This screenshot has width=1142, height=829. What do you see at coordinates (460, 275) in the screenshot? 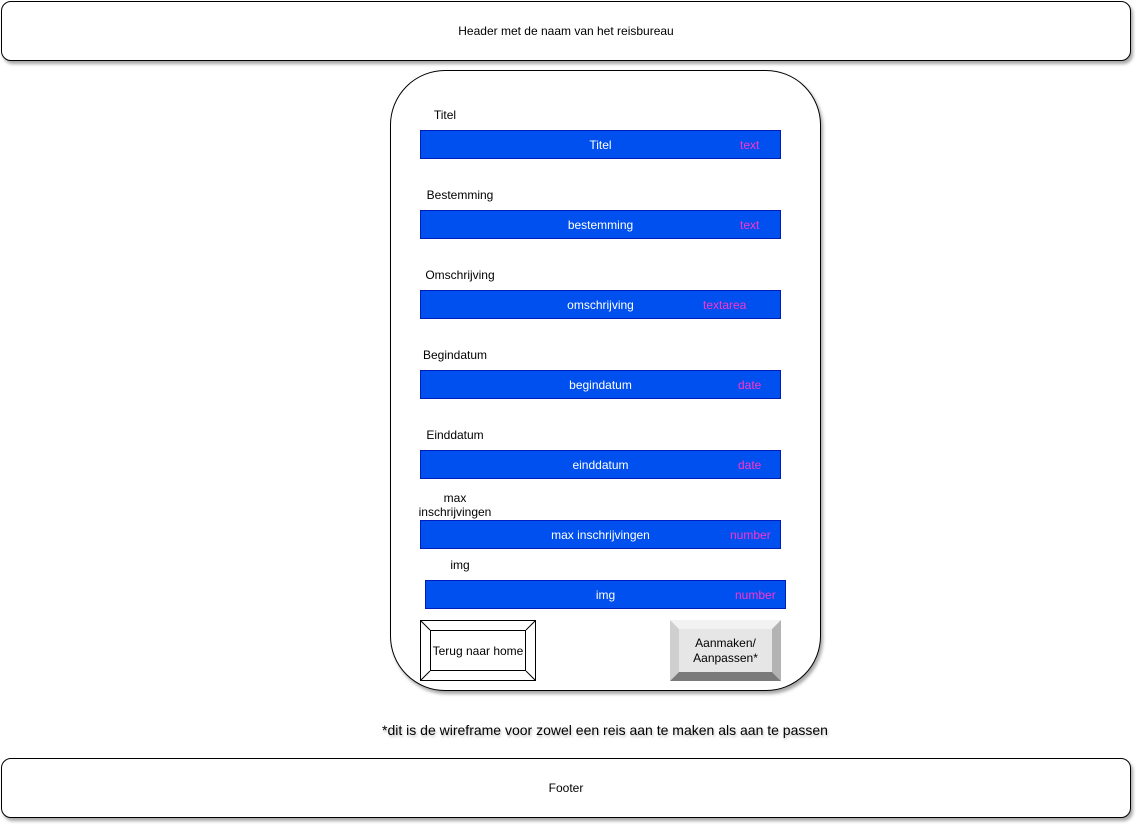
I see `field-label-omschrijving: Omschrijving` at bounding box center [460, 275].